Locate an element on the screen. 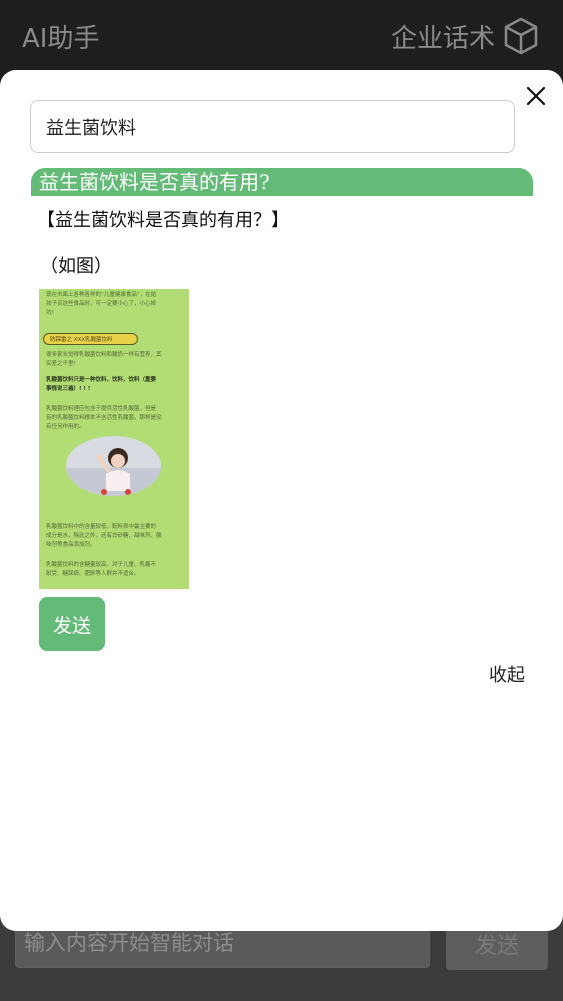 This screenshot has height=1001, width=563. cube-icon is located at coordinates (521, 36).